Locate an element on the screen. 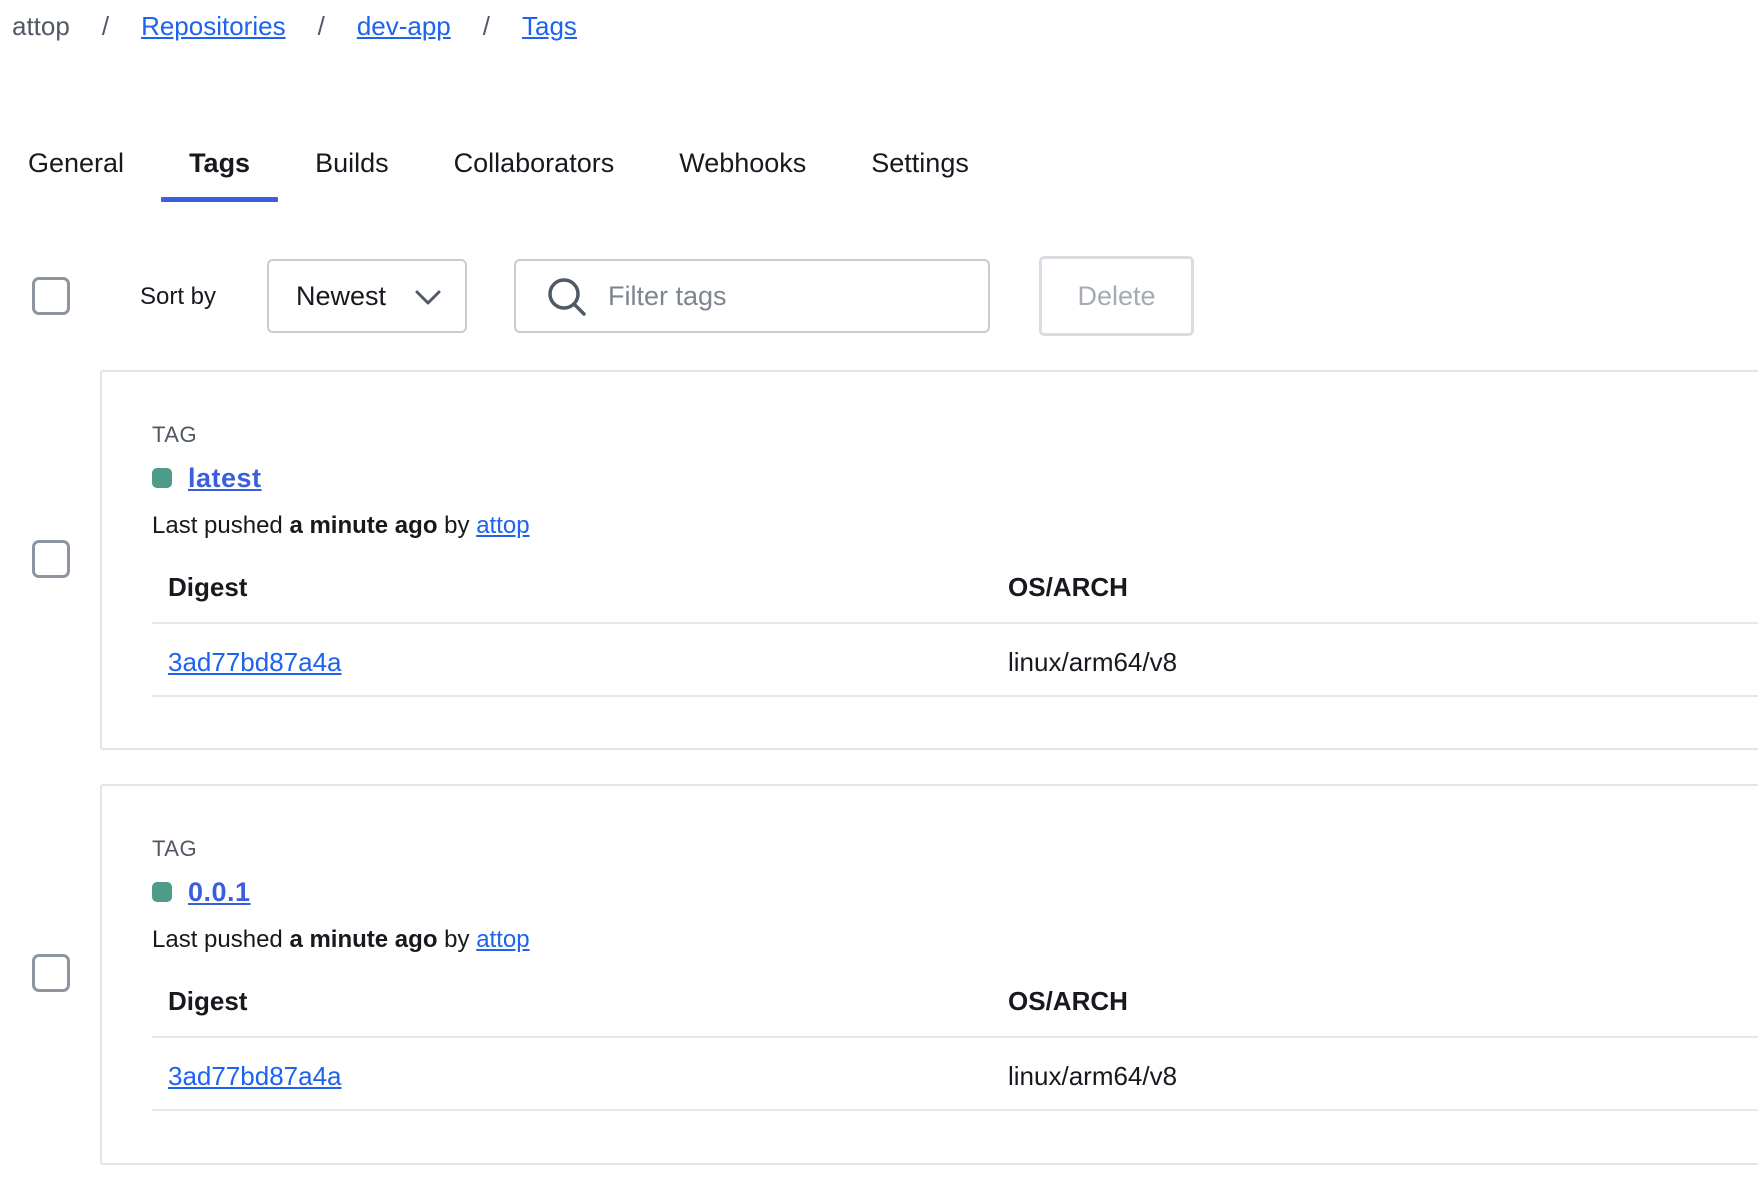  breadcrumb-tags-link: Tags is located at coordinates (549, 26).